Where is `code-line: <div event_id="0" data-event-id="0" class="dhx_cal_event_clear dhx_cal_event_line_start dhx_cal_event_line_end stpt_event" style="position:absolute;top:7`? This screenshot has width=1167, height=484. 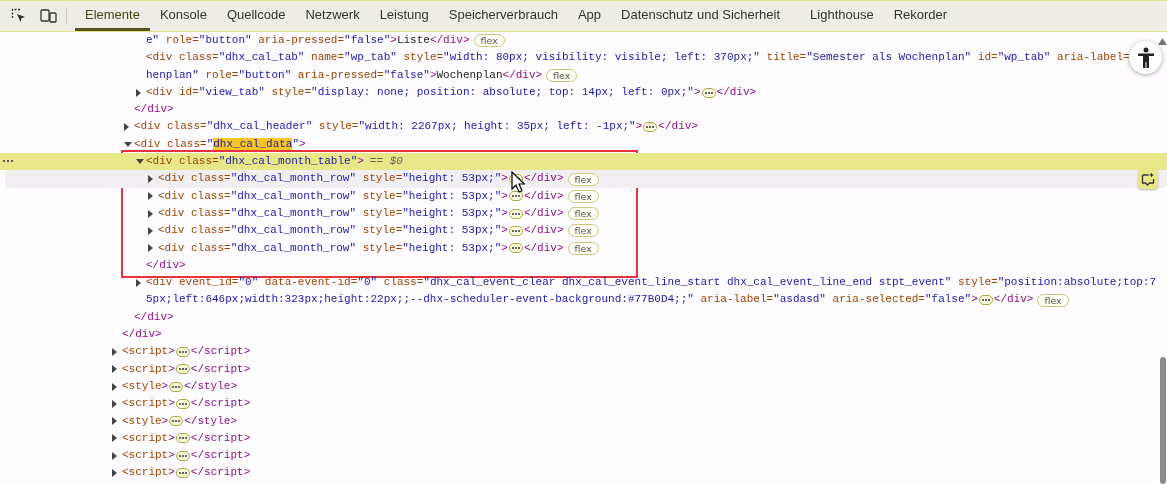
code-line: <div event_id="0" data-event-id="0" class="dhx_cal_event_clear dhx_cal_event_line_start dhx_cal_event_line_end stpt_event" style="position:absolute;top:7 is located at coordinates (651, 283).